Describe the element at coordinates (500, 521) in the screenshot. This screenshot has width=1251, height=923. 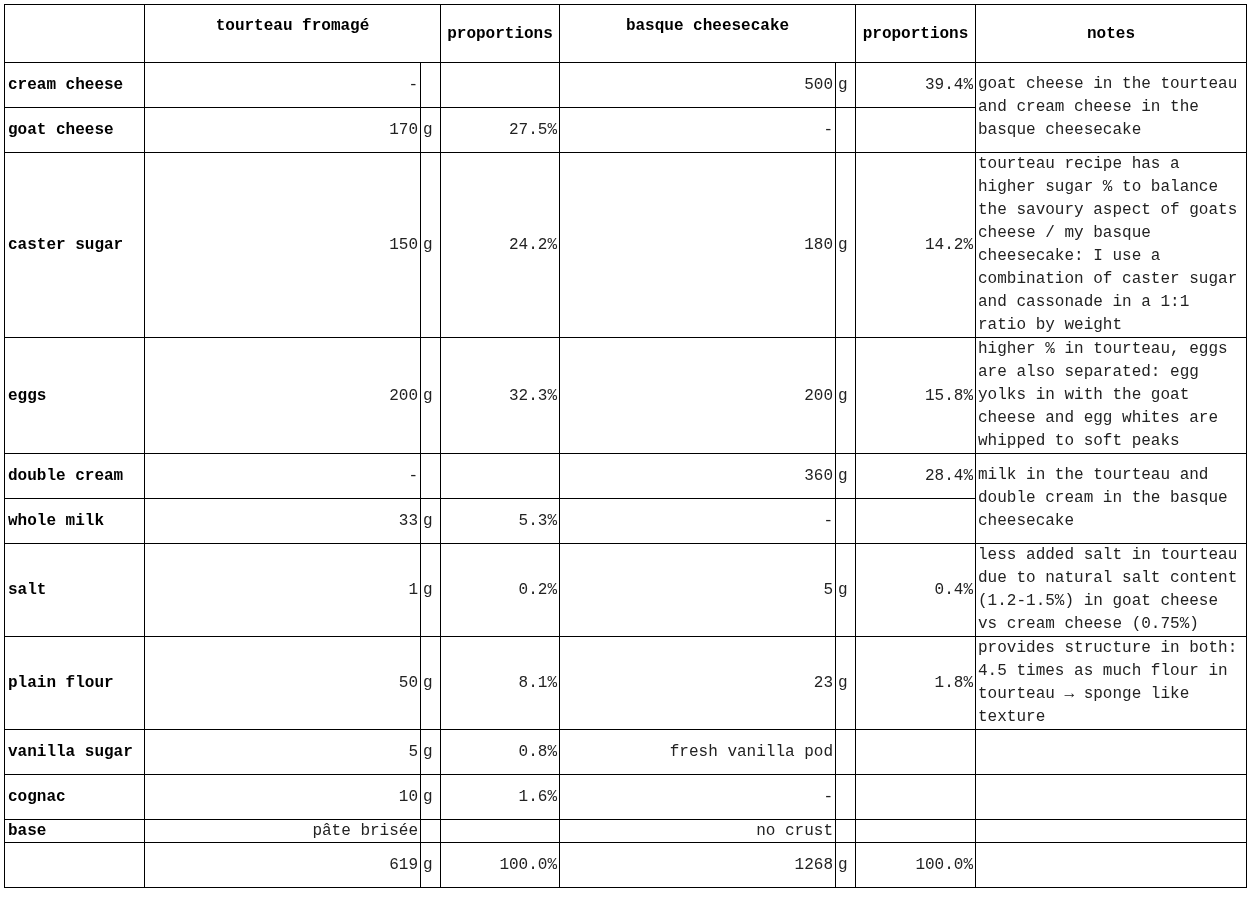
I see `percent-cell: 5.3%` at that location.